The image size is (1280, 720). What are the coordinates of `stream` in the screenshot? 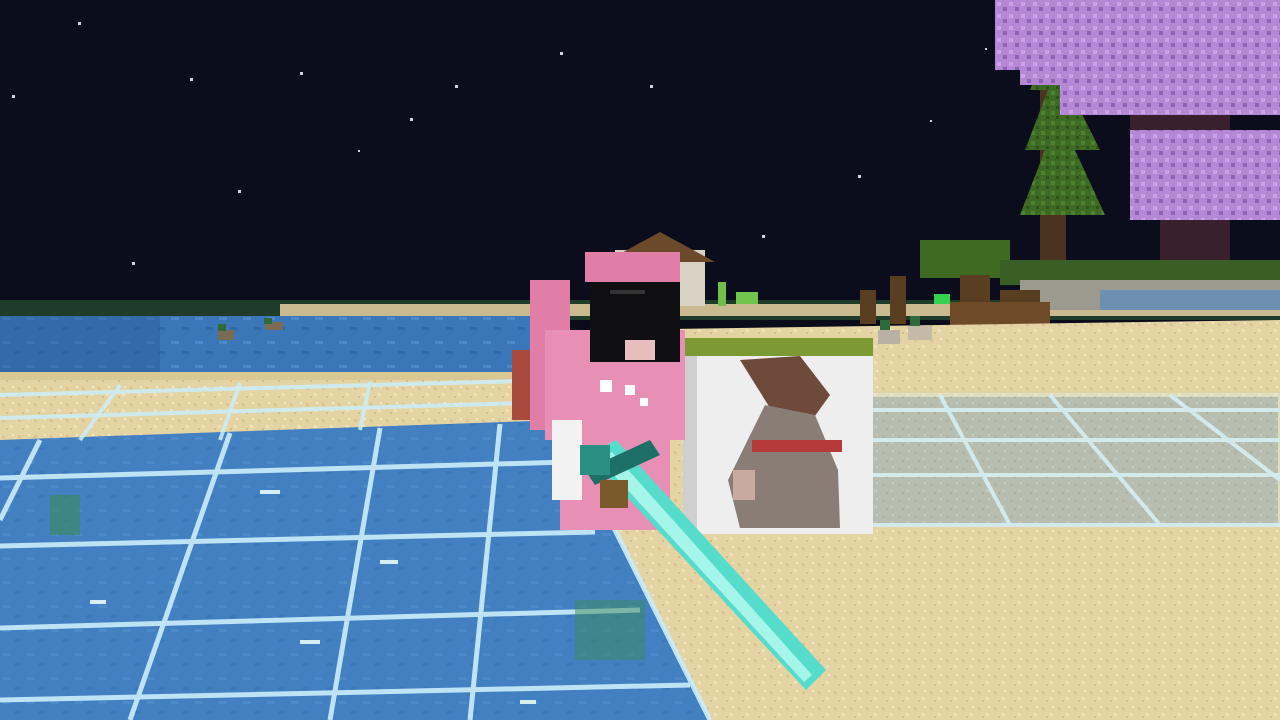 It's located at (1190, 300).